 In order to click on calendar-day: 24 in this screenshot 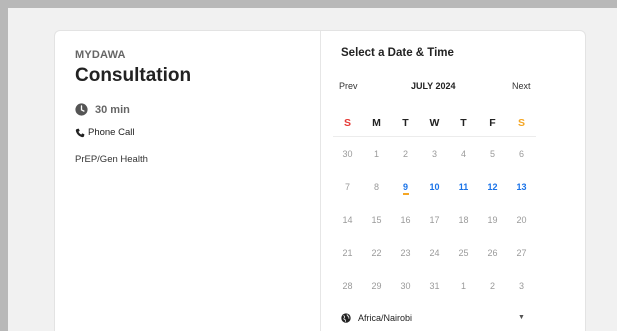, I will do `click(434, 252)`.